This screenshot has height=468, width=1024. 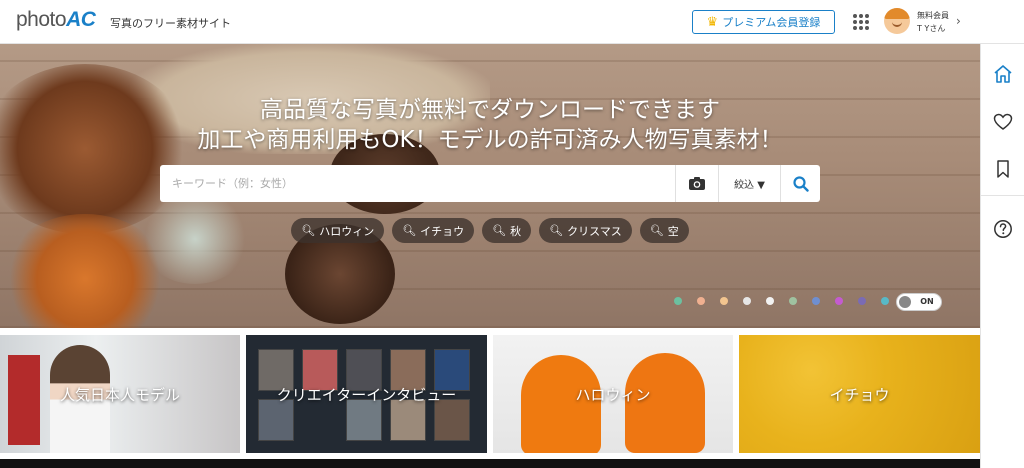 What do you see at coordinates (919, 302) in the screenshot?
I see `slideshow-toggle: ON` at bounding box center [919, 302].